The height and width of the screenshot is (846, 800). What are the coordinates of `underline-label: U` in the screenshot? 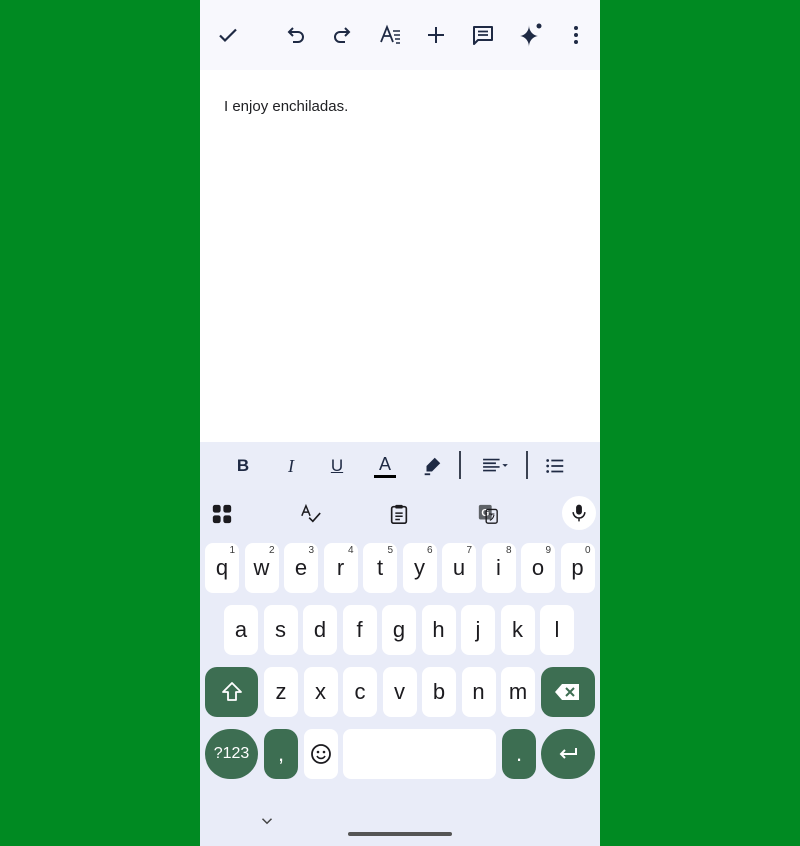 It's located at (337, 465).